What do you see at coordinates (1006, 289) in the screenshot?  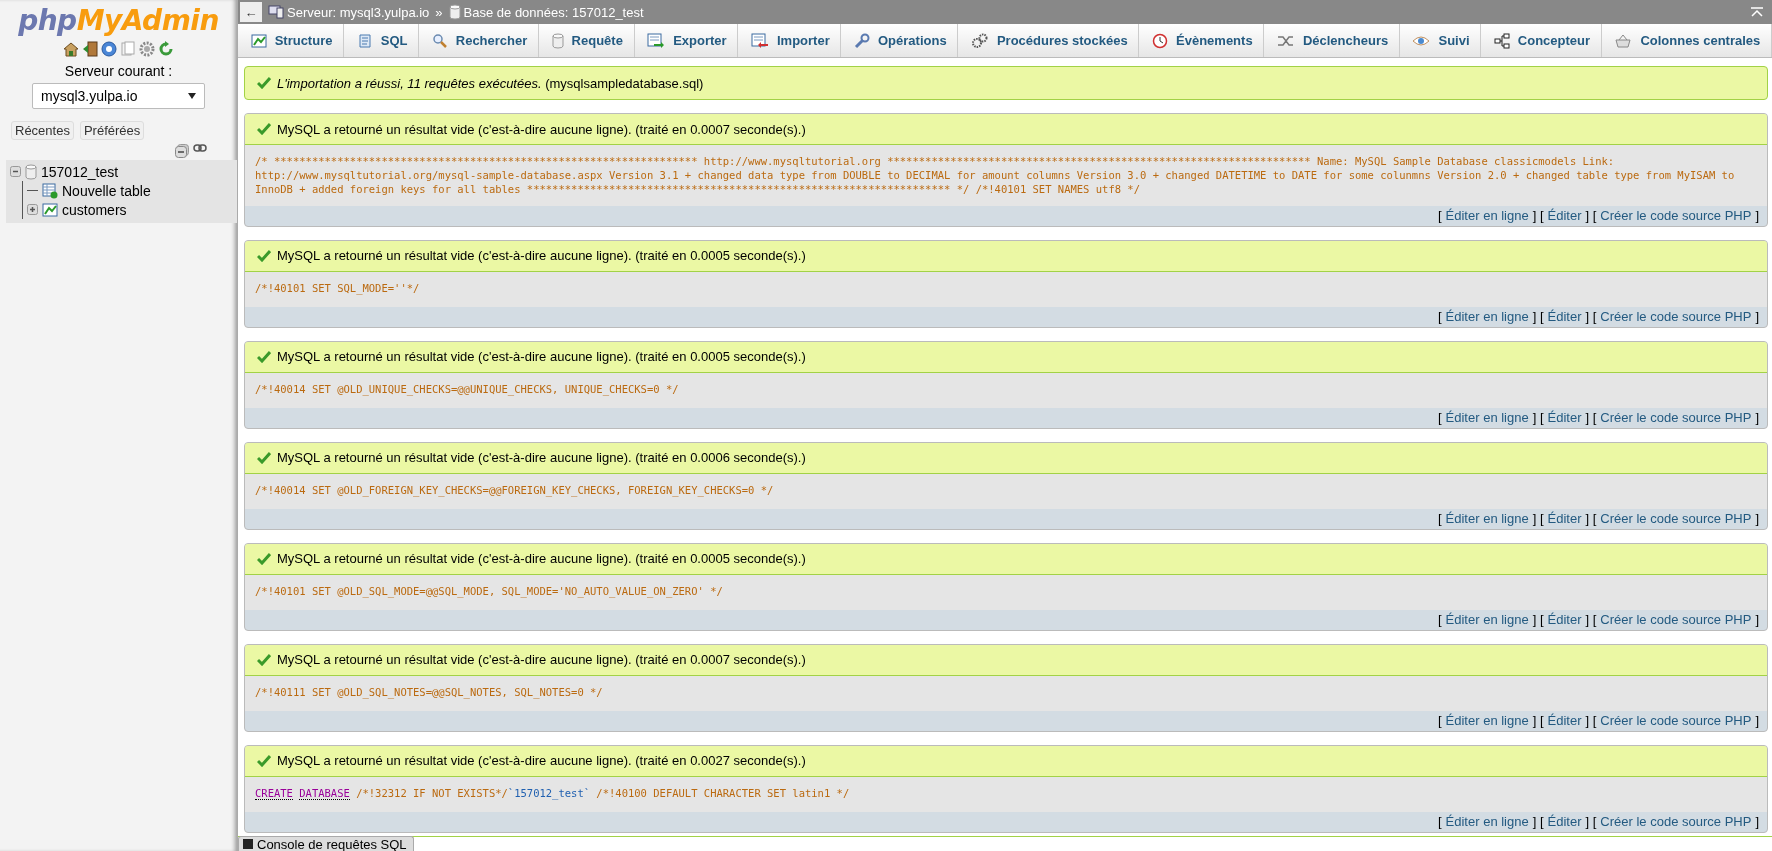 I see `sql-query: /*!40101 SET SQL_MODE=''*/` at bounding box center [1006, 289].